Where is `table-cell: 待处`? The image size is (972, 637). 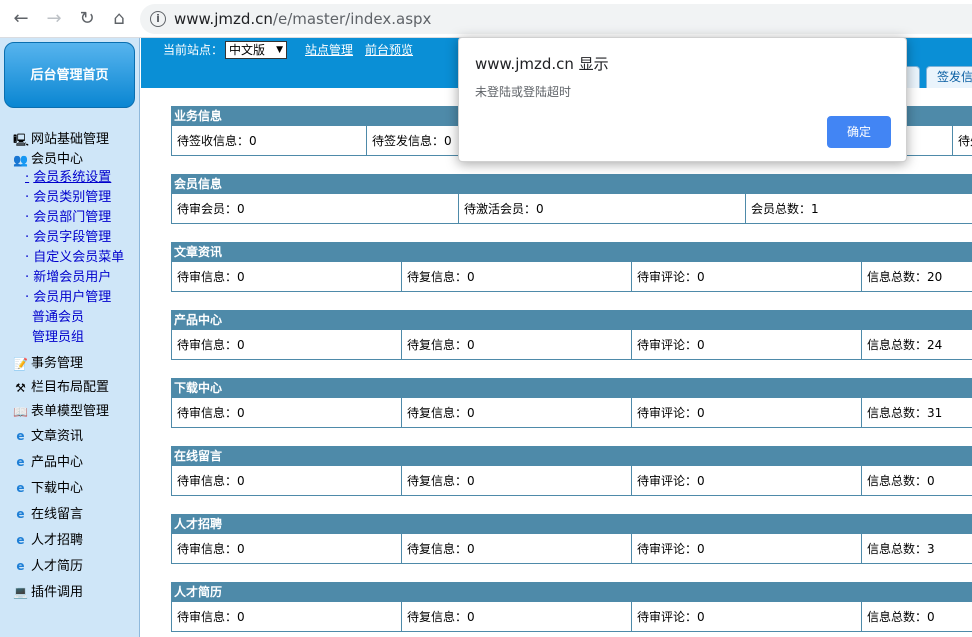
table-cell: 待处 is located at coordinates (962, 141).